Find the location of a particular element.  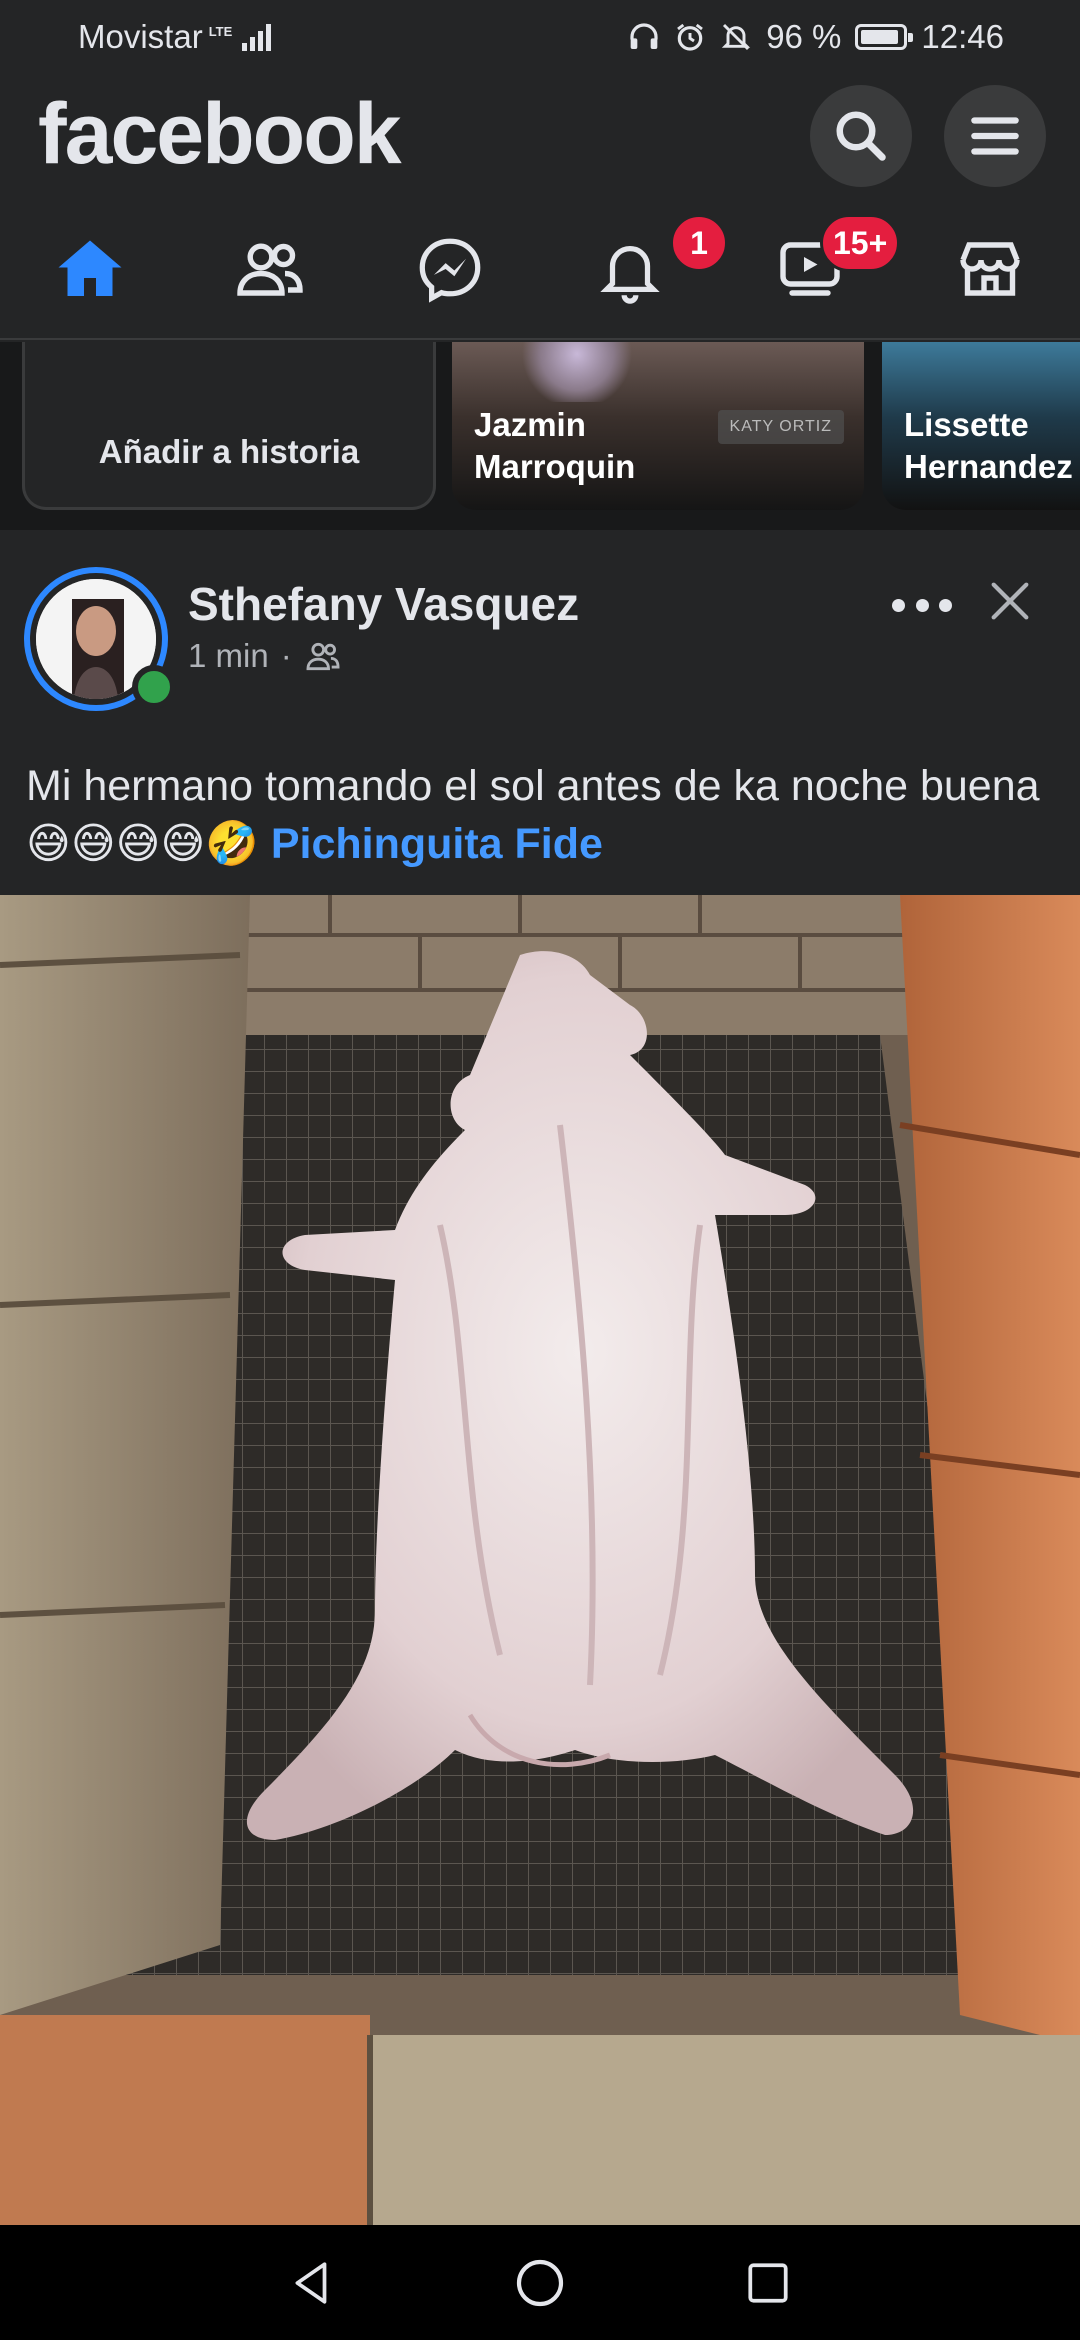

headphones-icon is located at coordinates (644, 36).